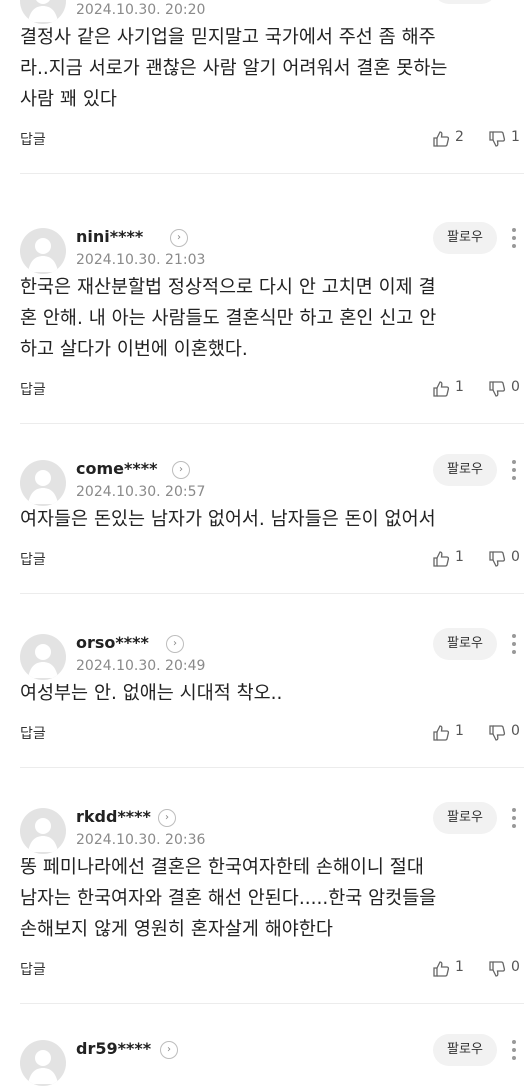 The height and width of the screenshot is (1086, 524). Describe the element at coordinates (141, 260) in the screenshot. I see `comment-date: 2024.10.30. 21:03` at that location.